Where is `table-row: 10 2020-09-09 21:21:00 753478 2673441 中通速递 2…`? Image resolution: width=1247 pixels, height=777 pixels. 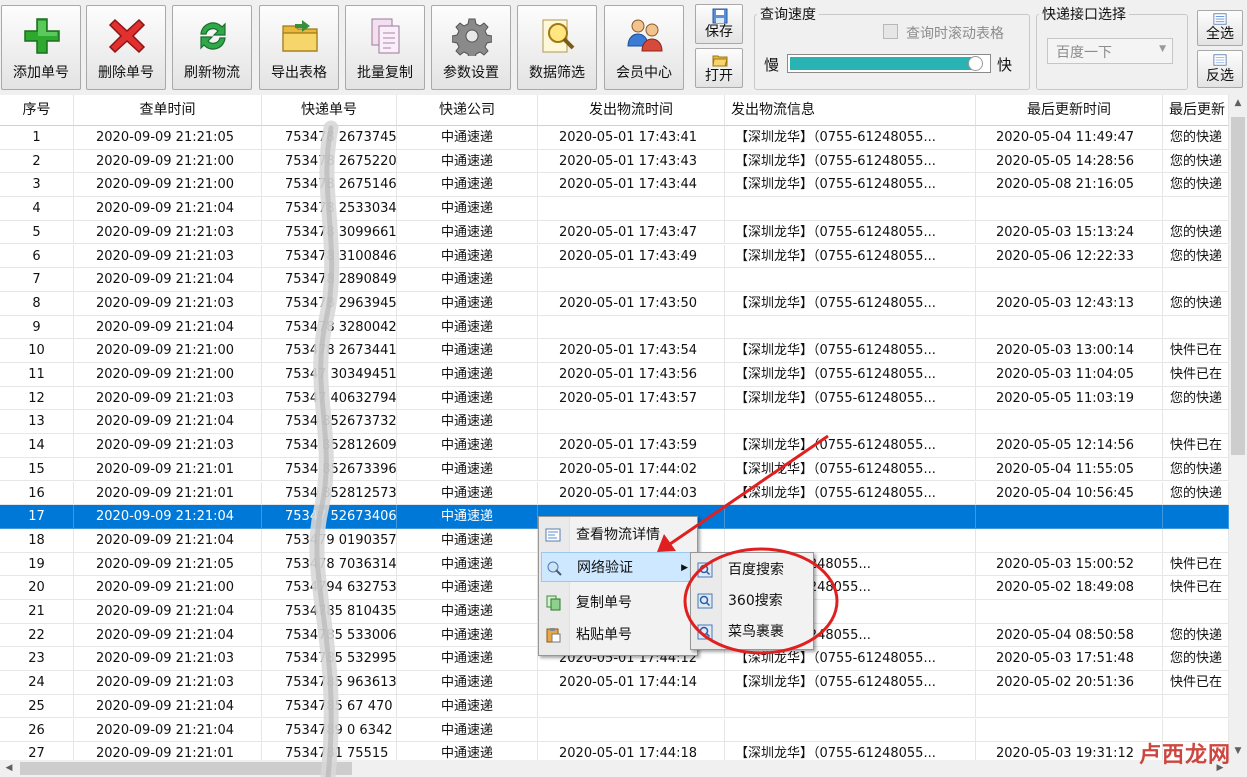
table-row: 10 2020-09-09 21:21:00 753478 2673441 中通速递 2… is located at coordinates (614, 351).